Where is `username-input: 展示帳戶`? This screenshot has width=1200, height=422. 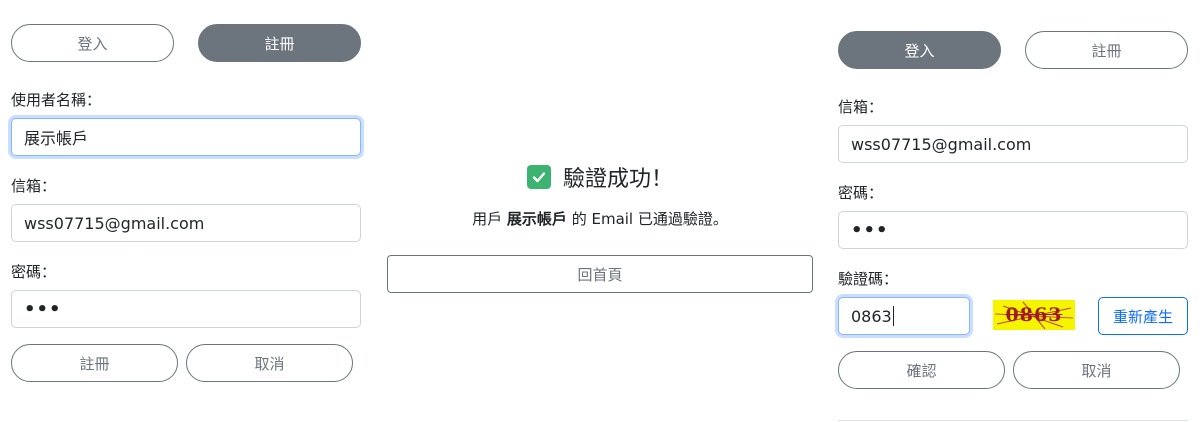
username-input: 展示帳戶 is located at coordinates (186, 137).